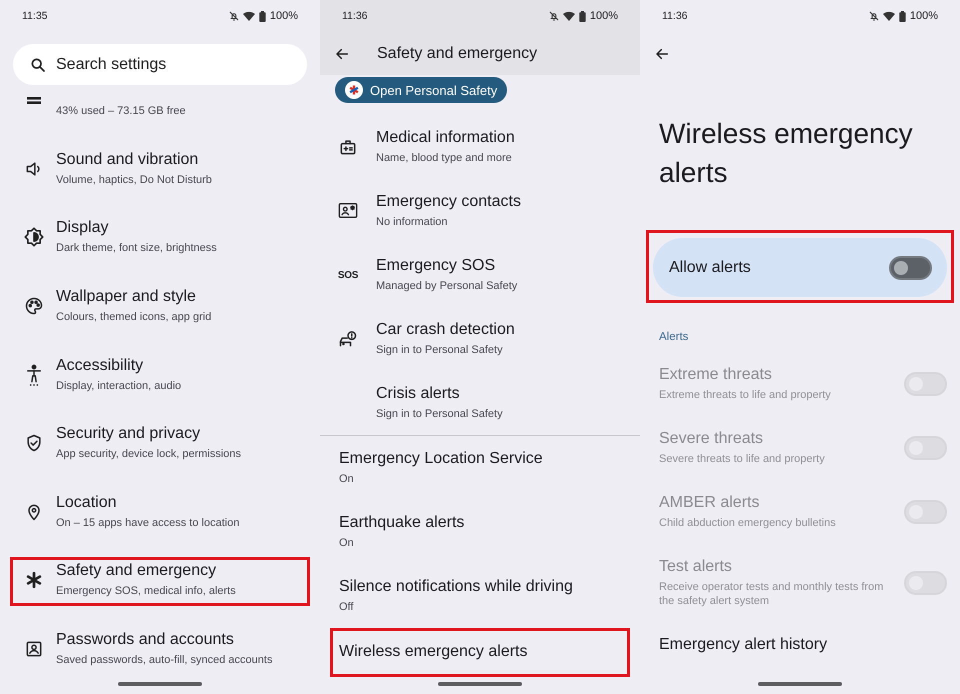  Describe the element at coordinates (674, 337) in the screenshot. I see `section-header: Alerts` at that location.